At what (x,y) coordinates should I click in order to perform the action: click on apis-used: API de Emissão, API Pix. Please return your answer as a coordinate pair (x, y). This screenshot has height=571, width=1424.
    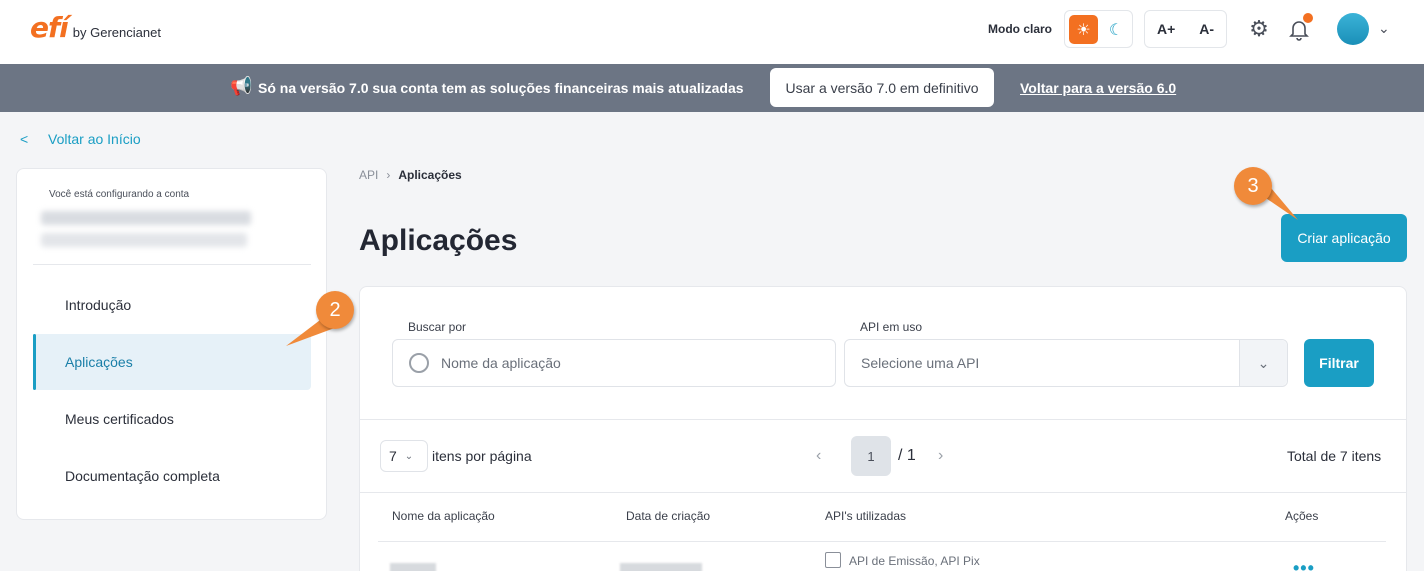
    Looking at the image, I should click on (914, 561).